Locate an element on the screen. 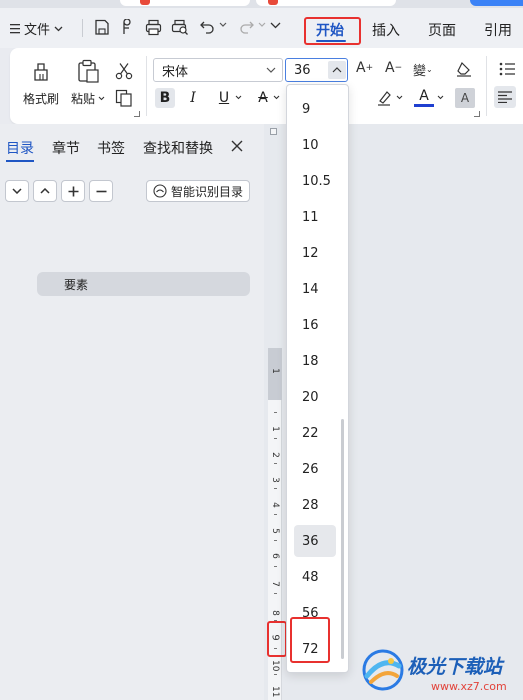 The width and height of the screenshot is (523, 700). tab-toc: 目录 is located at coordinates (20, 148).